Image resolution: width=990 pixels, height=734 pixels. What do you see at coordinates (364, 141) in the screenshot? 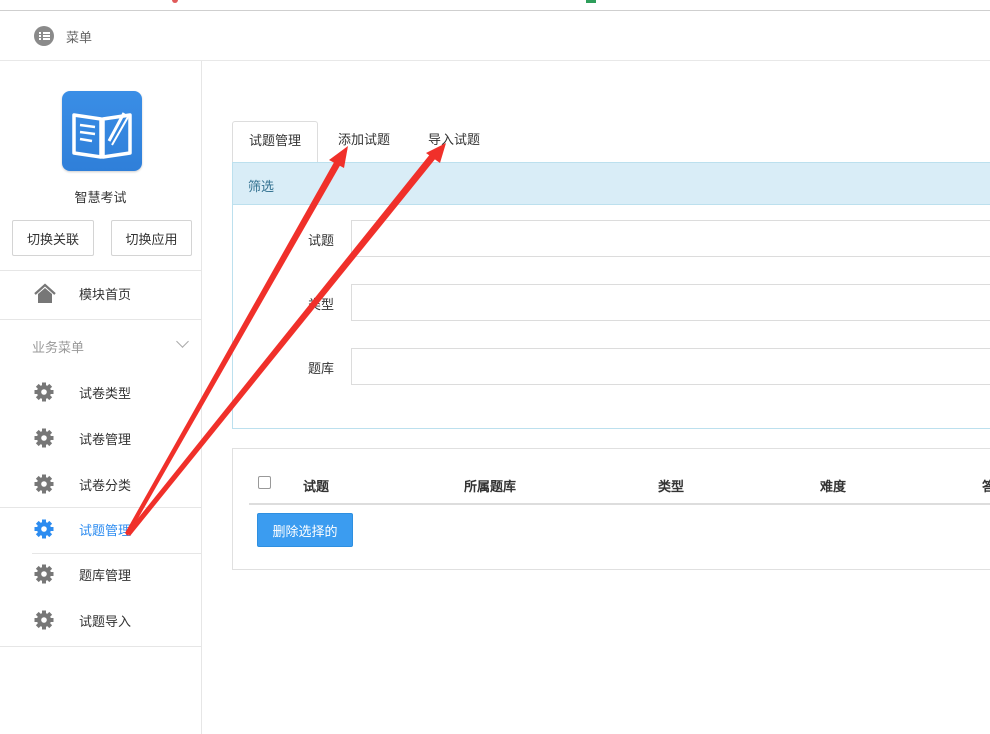
I see `tab-add-question: 添加试题` at bounding box center [364, 141].